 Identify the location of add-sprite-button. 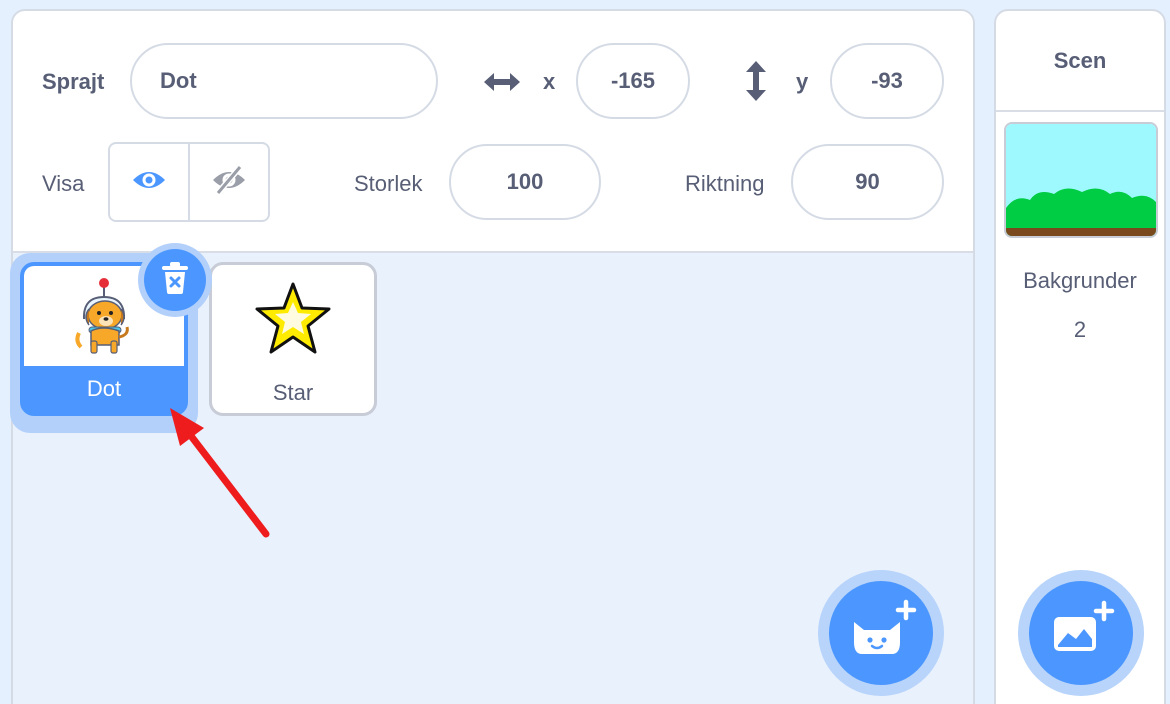
(881, 633).